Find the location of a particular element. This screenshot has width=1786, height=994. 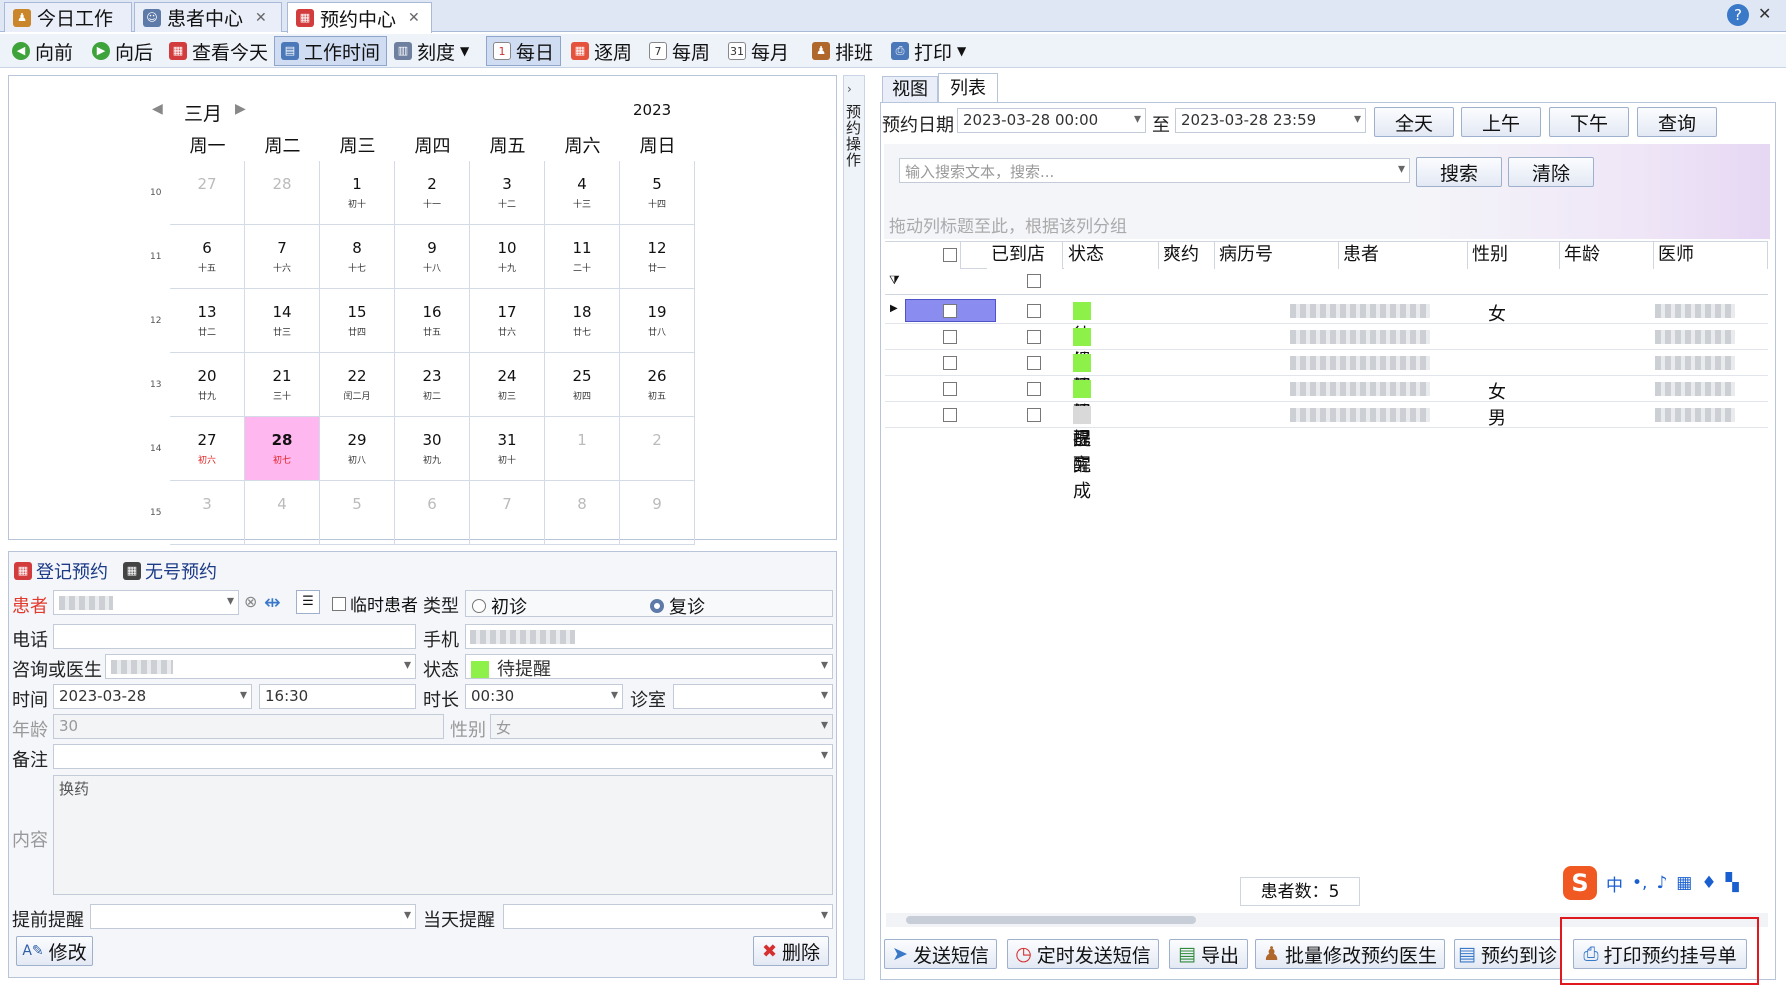

work-week-view-button: ▦ 逐周 is located at coordinates (601, 51).